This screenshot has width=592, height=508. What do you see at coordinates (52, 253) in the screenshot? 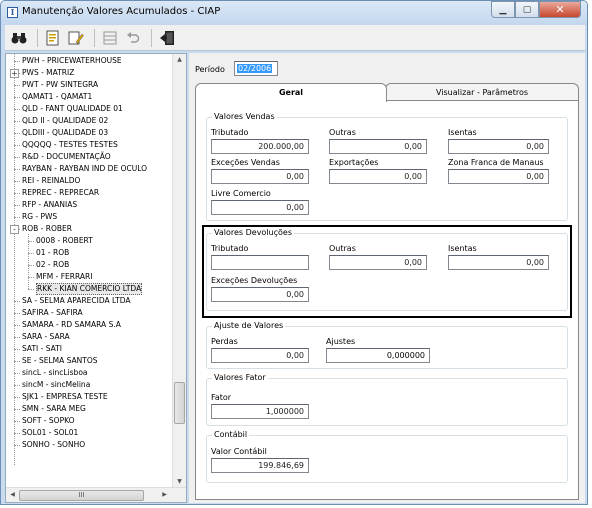
I see `tree-item: 01 - ROB` at bounding box center [52, 253].